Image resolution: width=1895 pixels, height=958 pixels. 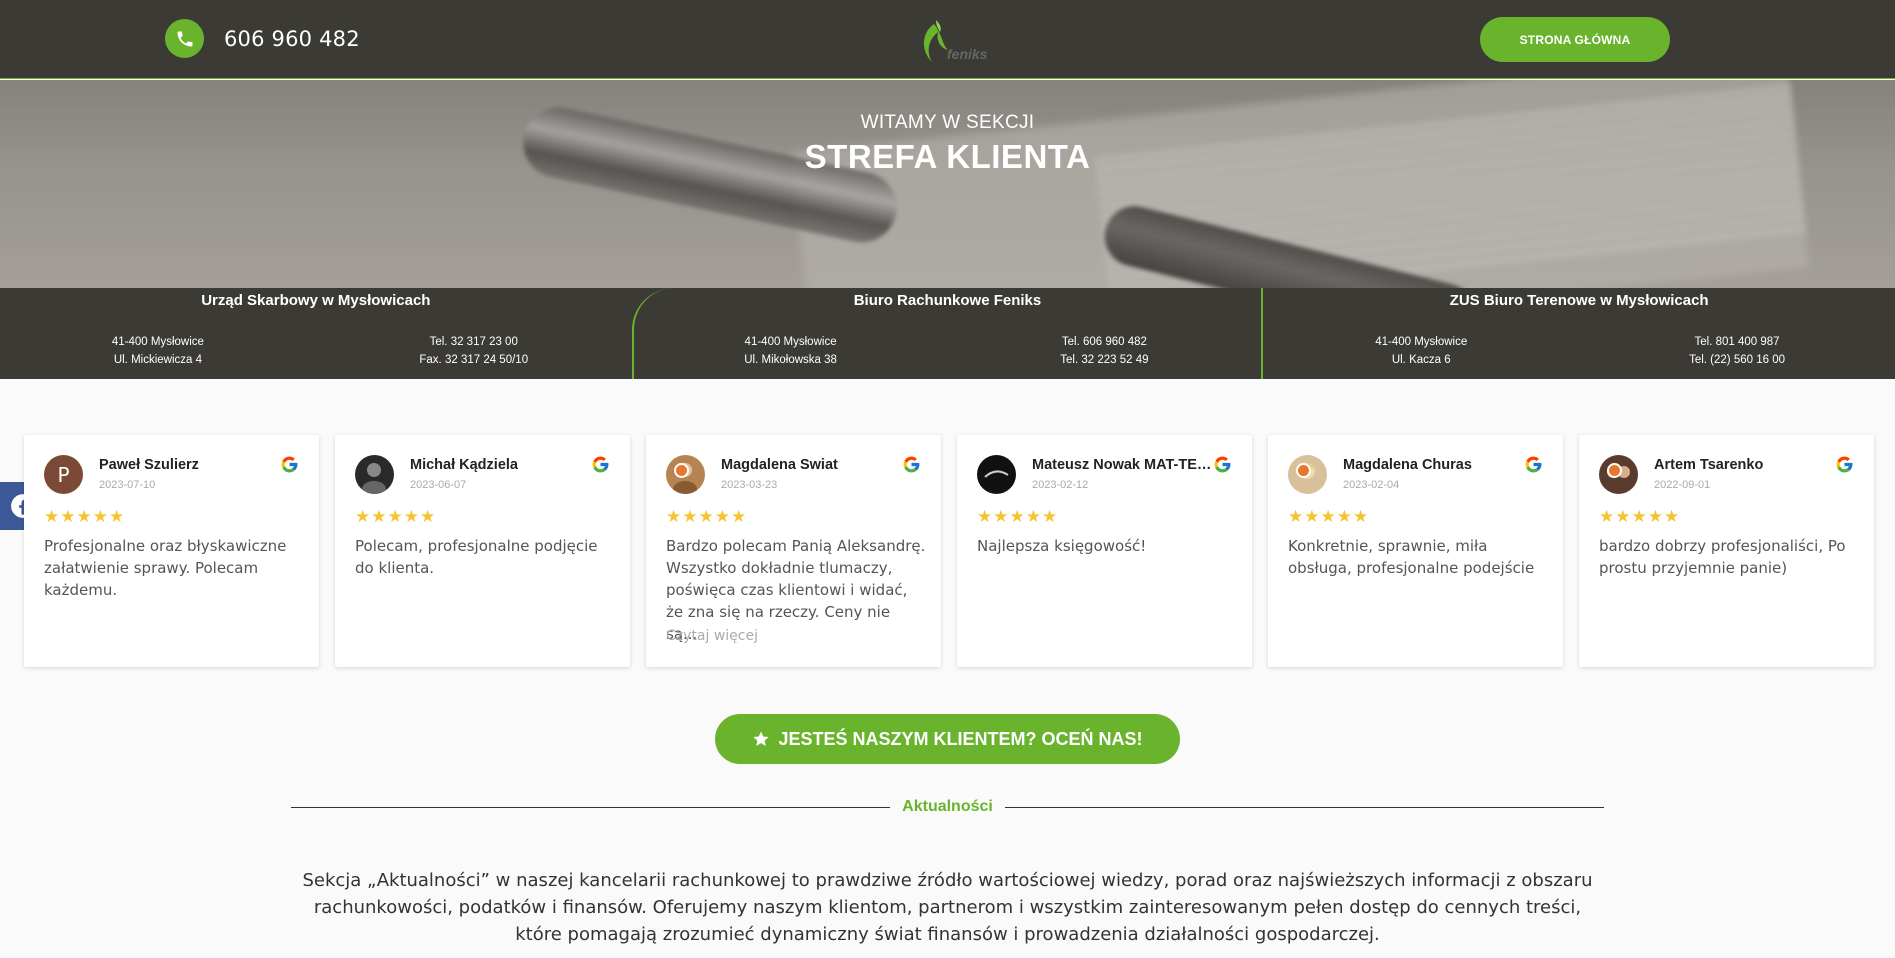 What do you see at coordinates (474, 360) in the screenshot?
I see `office-fax: Fax. 32 317 24 50/10` at bounding box center [474, 360].